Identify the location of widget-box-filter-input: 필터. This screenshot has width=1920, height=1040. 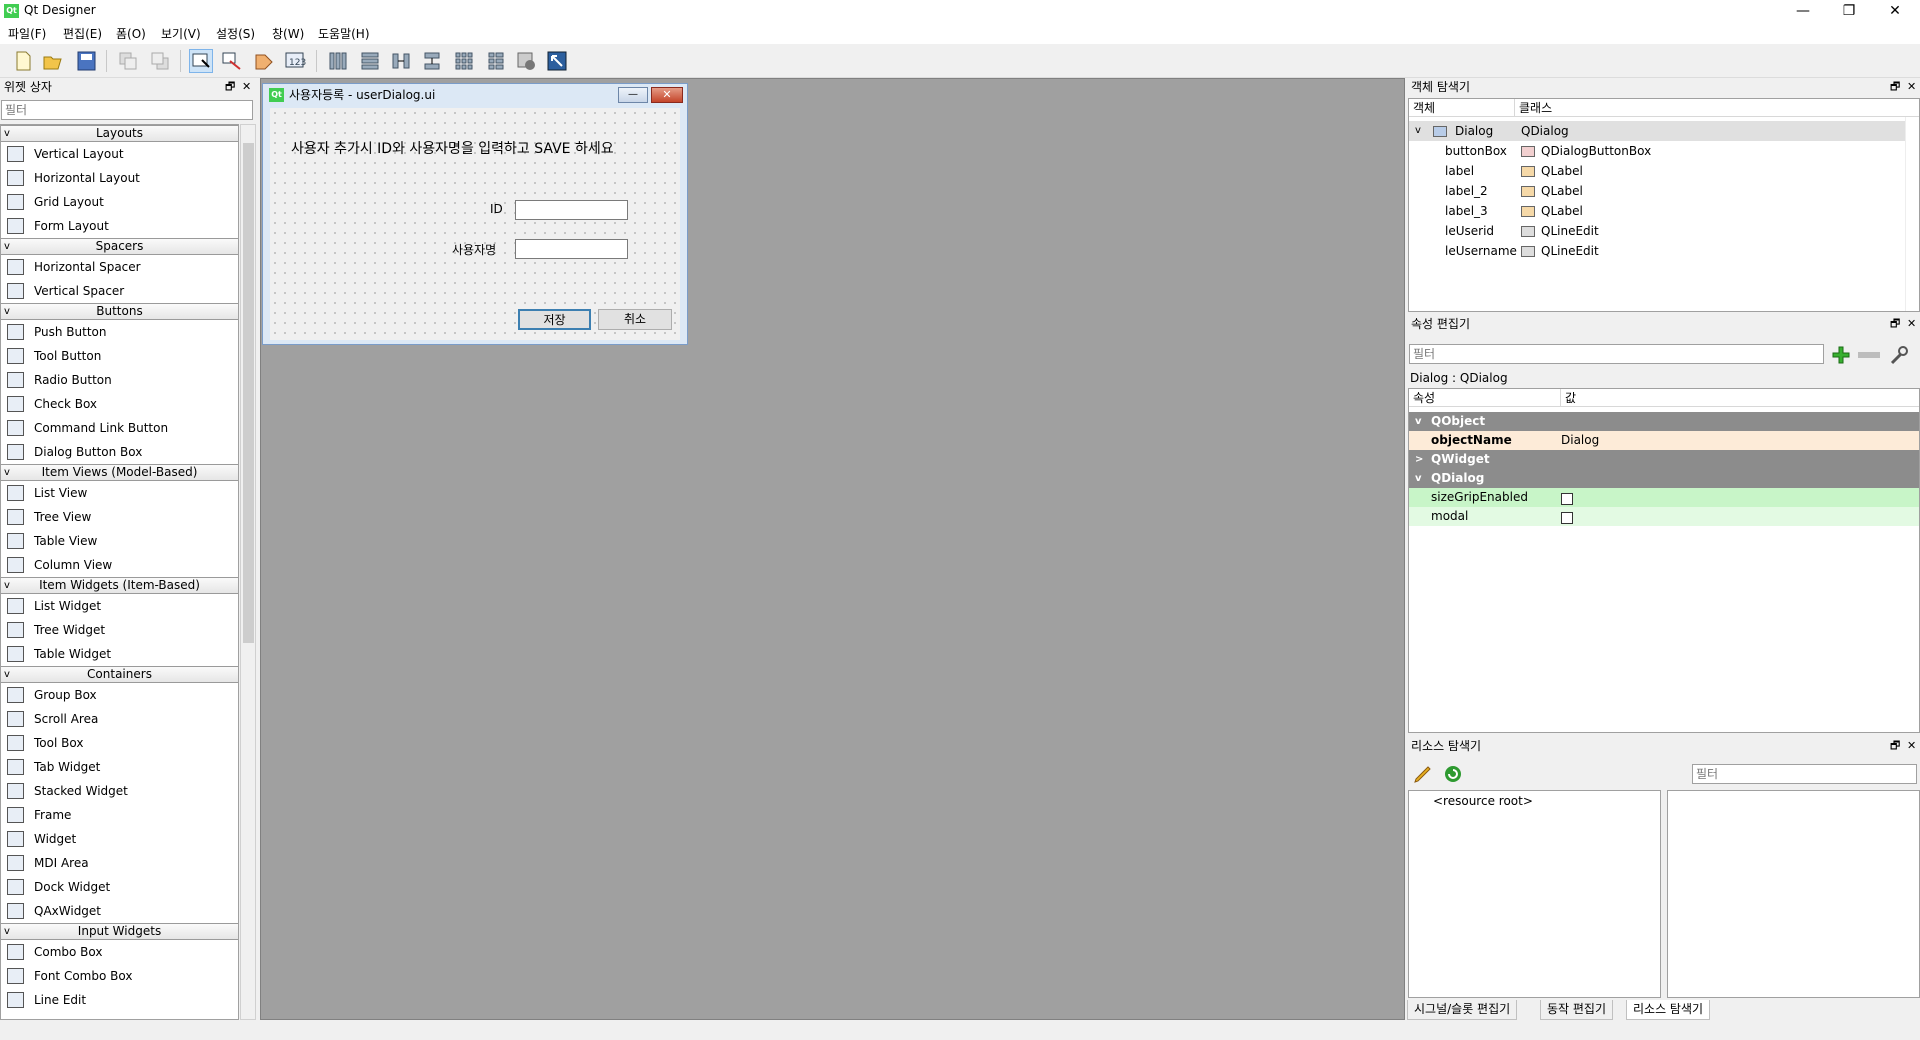
(127, 110).